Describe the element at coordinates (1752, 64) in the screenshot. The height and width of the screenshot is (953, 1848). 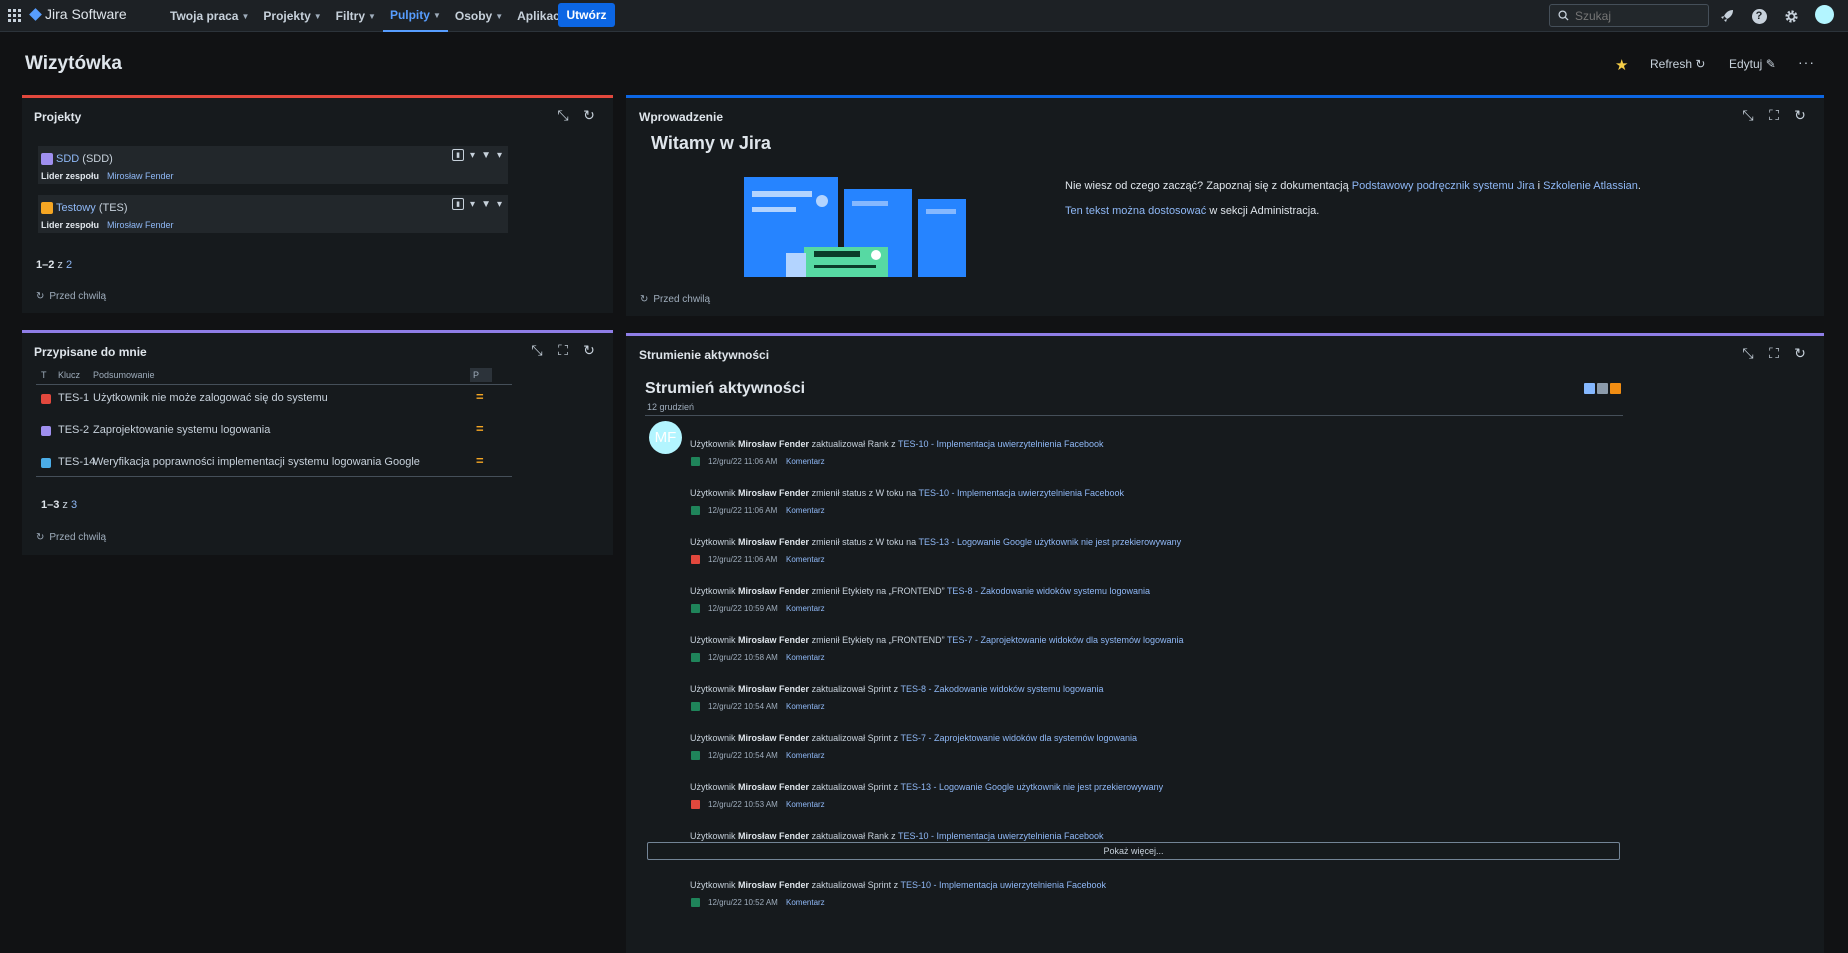
I see `edit-button: Edytuj ✎` at that location.